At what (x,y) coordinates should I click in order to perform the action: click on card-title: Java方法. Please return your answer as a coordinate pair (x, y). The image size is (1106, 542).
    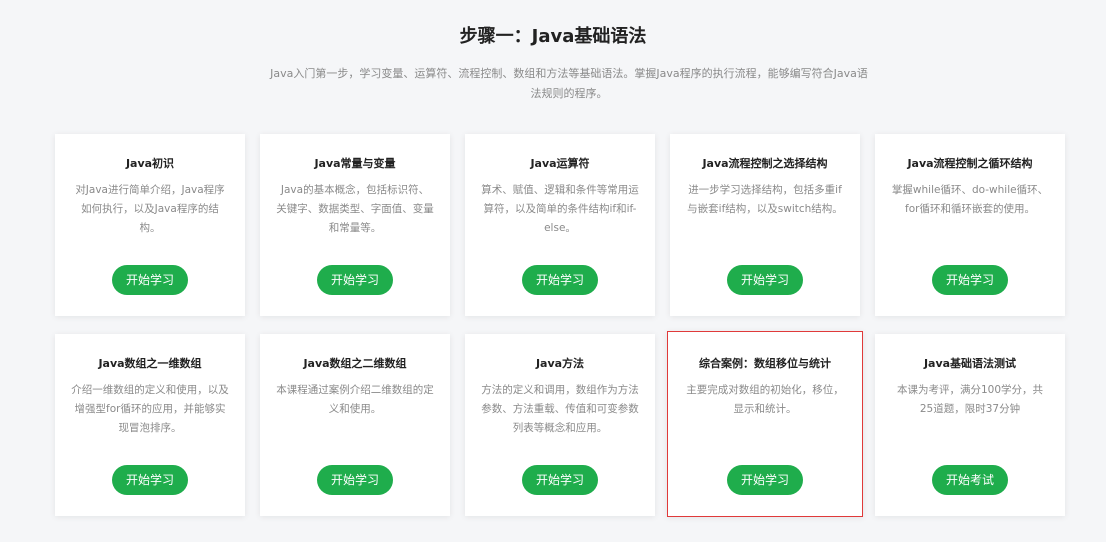
    Looking at the image, I should click on (560, 363).